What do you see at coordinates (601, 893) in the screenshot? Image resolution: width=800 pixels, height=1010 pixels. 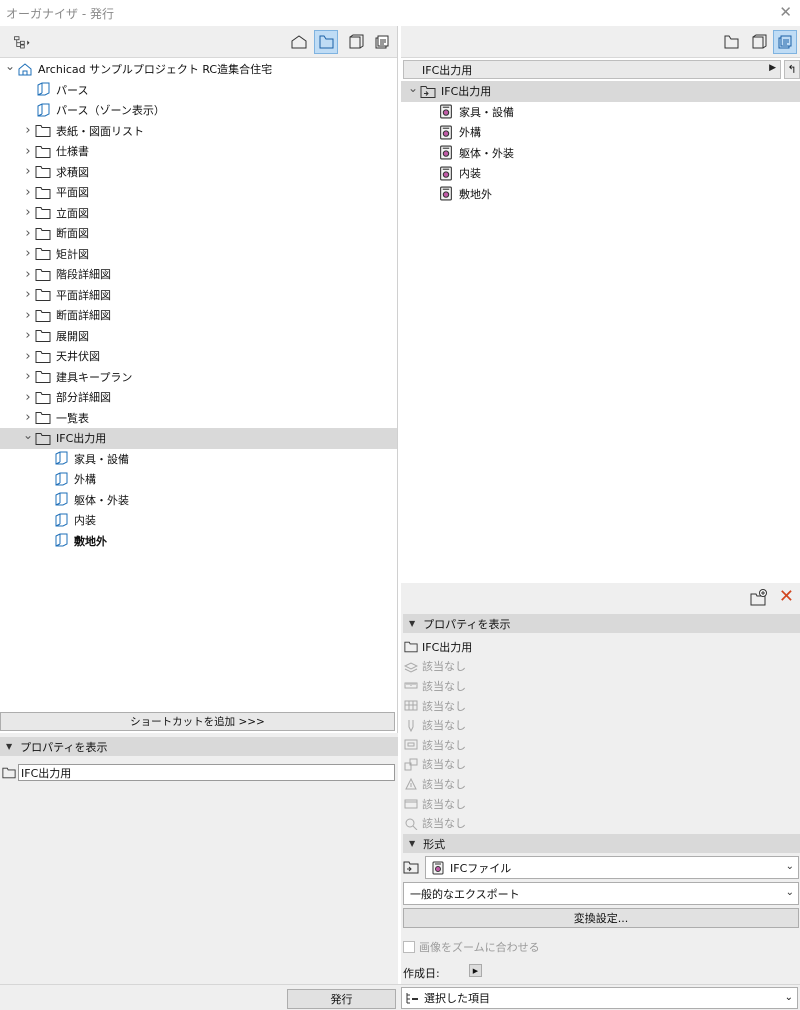 I see `translator-dropdown: 一般的なエクスポート ⌄` at bounding box center [601, 893].